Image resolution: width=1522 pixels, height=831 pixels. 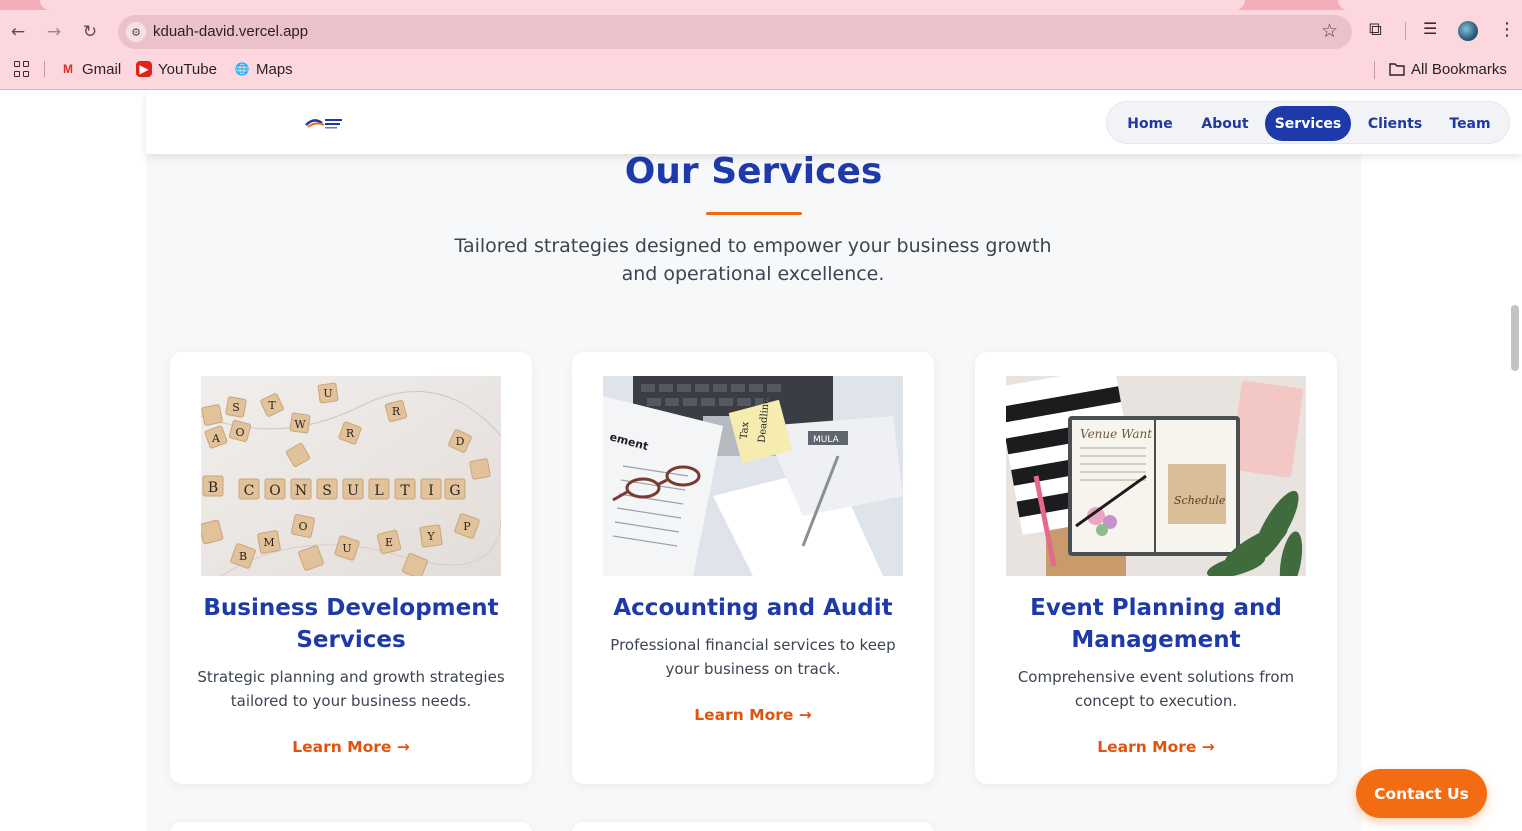 I want to click on company-logo, so click(x=324, y=123).